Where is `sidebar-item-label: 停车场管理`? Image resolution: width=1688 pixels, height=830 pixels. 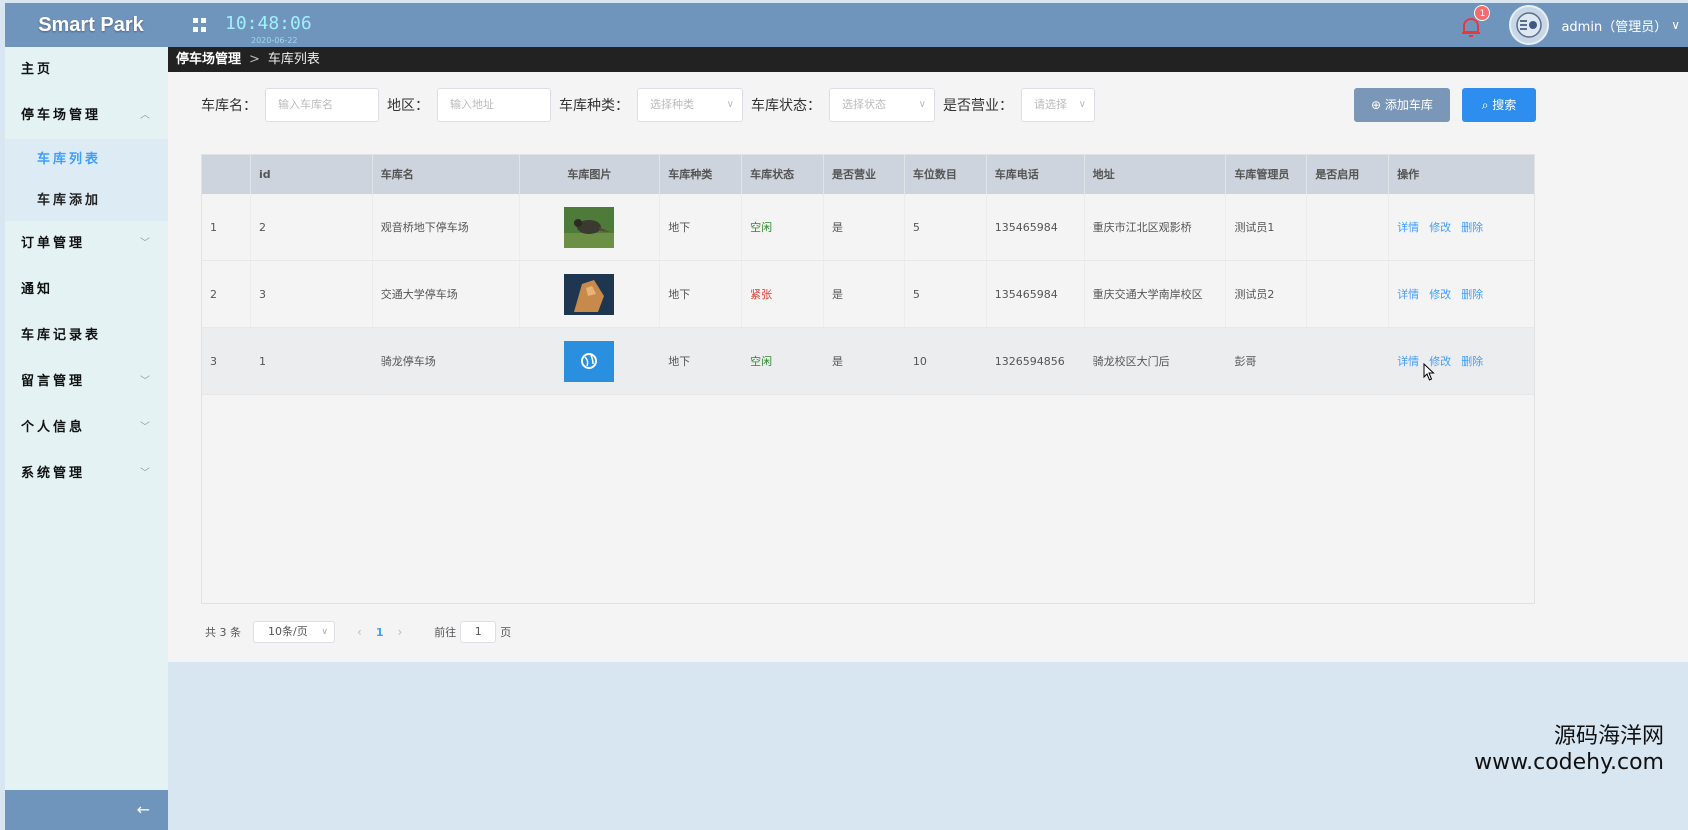
sidebar-item-label: 停车场管理 is located at coordinates (61, 115).